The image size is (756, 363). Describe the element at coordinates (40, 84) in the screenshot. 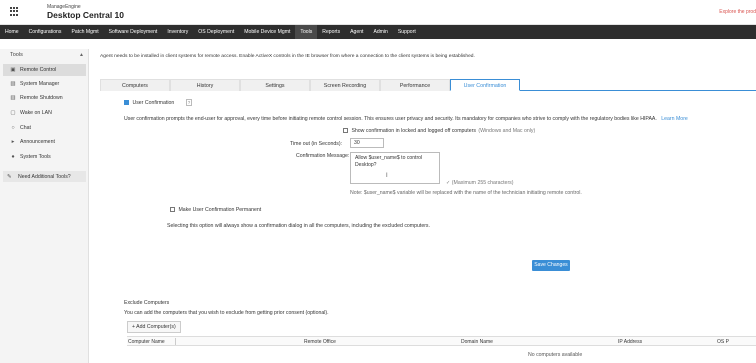

I see `sidebar-item-label: System Manager` at that location.